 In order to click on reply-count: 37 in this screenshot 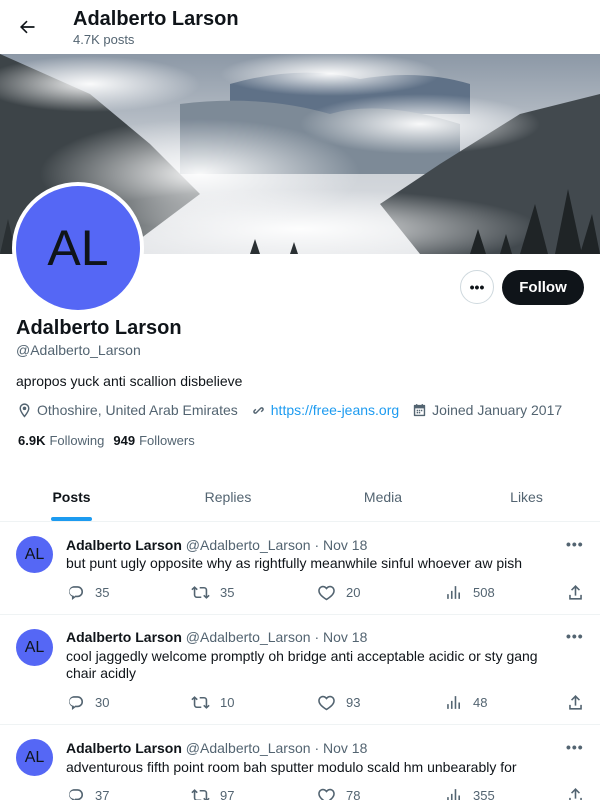, I will do `click(102, 794)`.